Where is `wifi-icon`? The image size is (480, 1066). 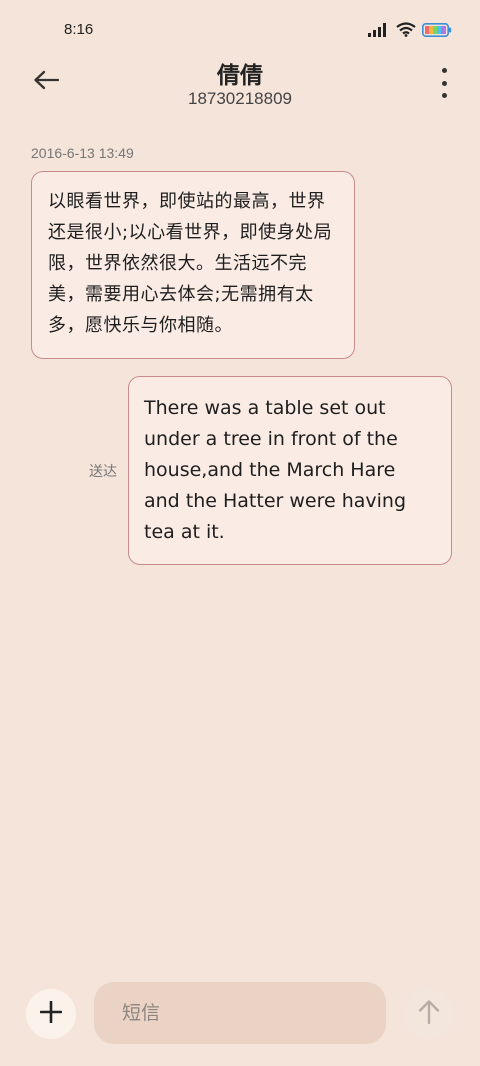
wifi-icon is located at coordinates (406, 31).